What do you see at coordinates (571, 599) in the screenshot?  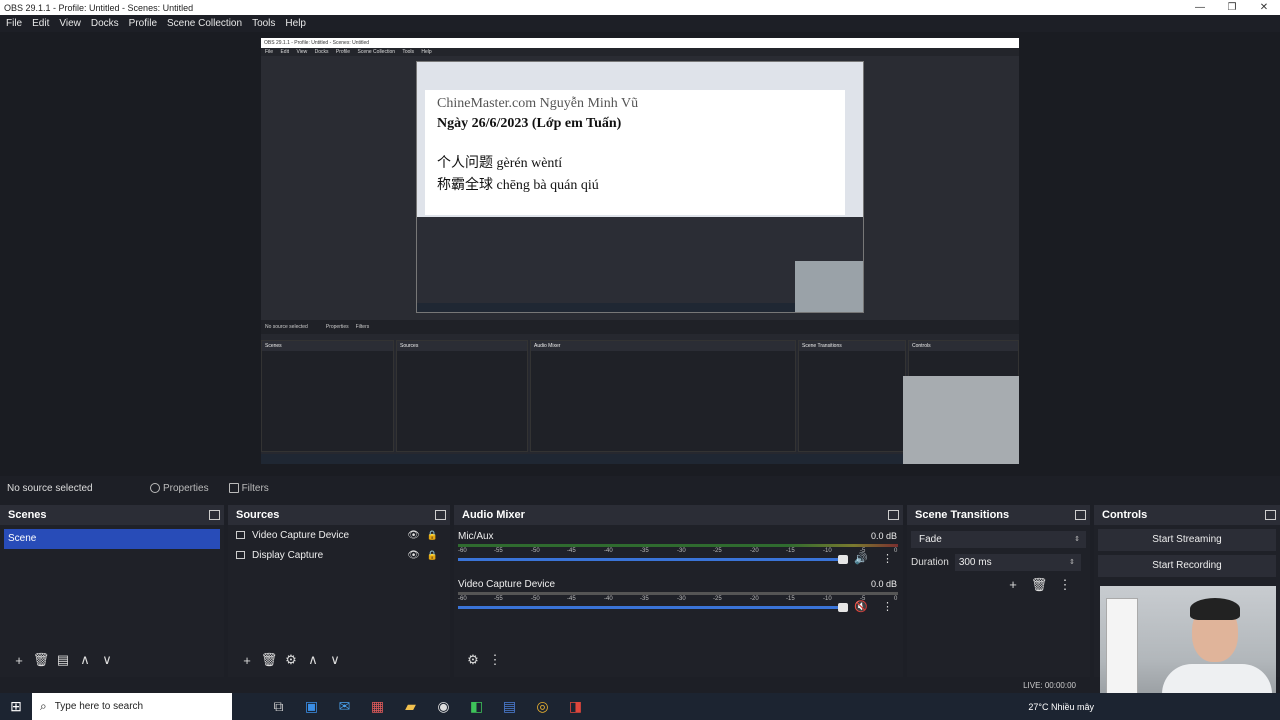 I see `scale-label: -45` at bounding box center [571, 599].